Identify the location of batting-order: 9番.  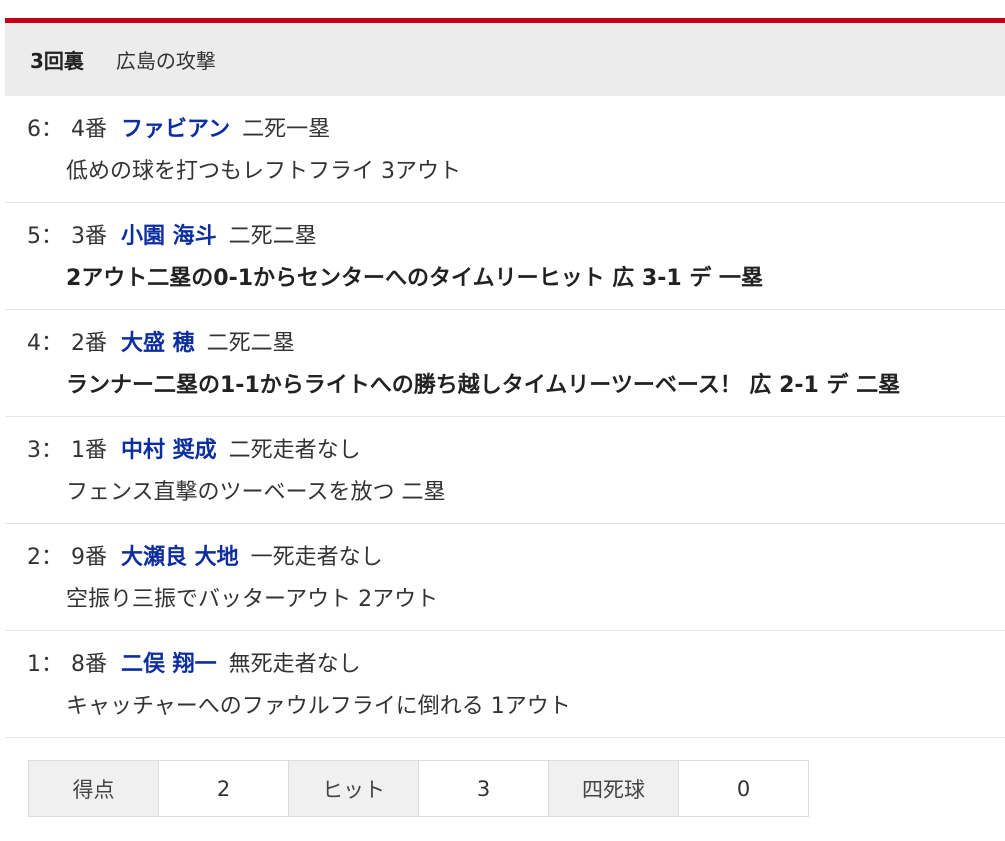
(89, 557).